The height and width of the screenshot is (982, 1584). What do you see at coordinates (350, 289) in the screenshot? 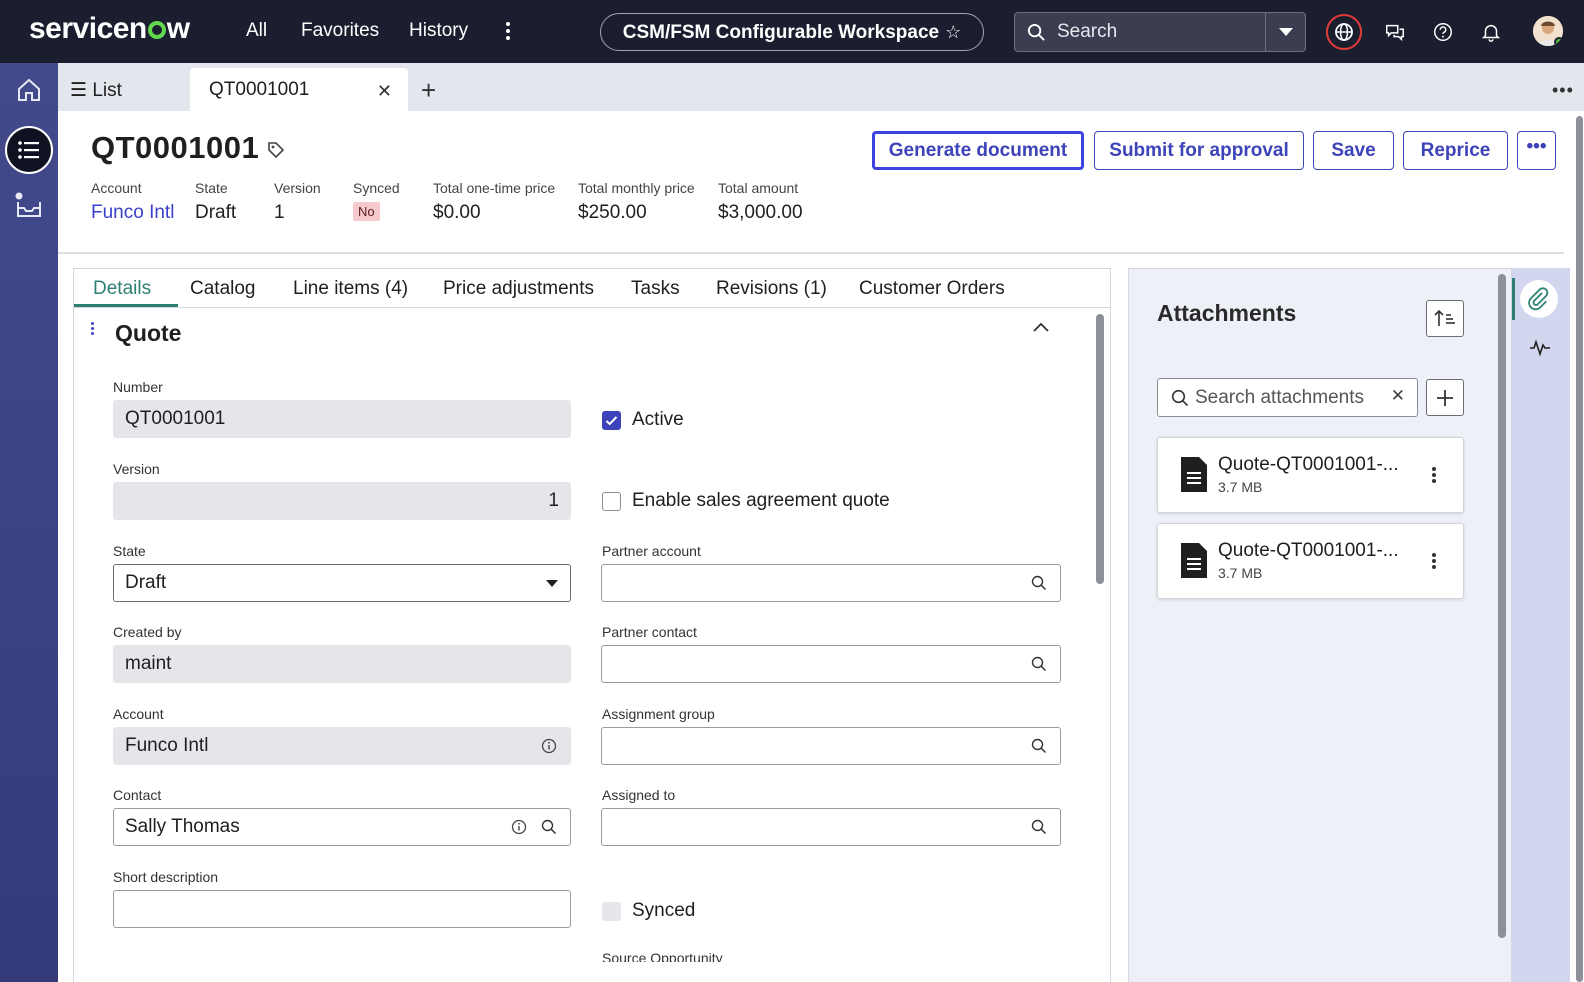
I see `tab-line-items: Line items (4)` at bounding box center [350, 289].